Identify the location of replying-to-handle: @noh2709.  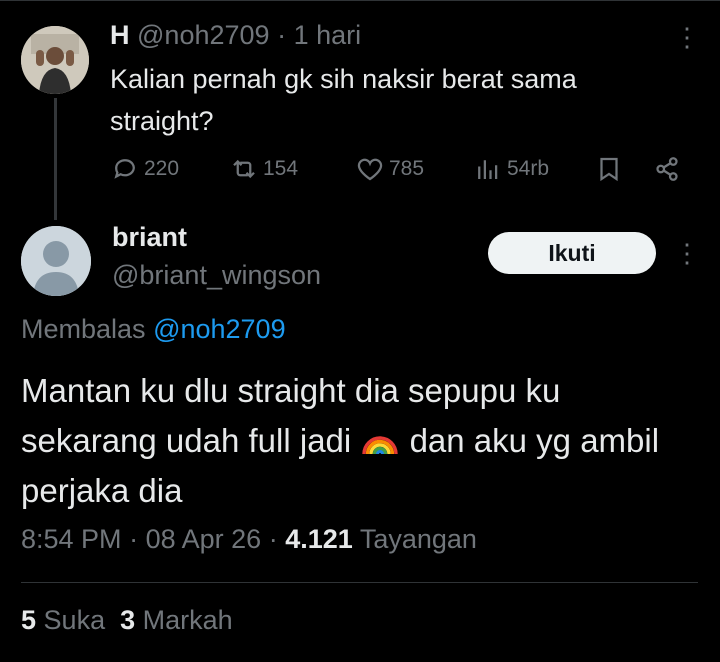
(219, 329).